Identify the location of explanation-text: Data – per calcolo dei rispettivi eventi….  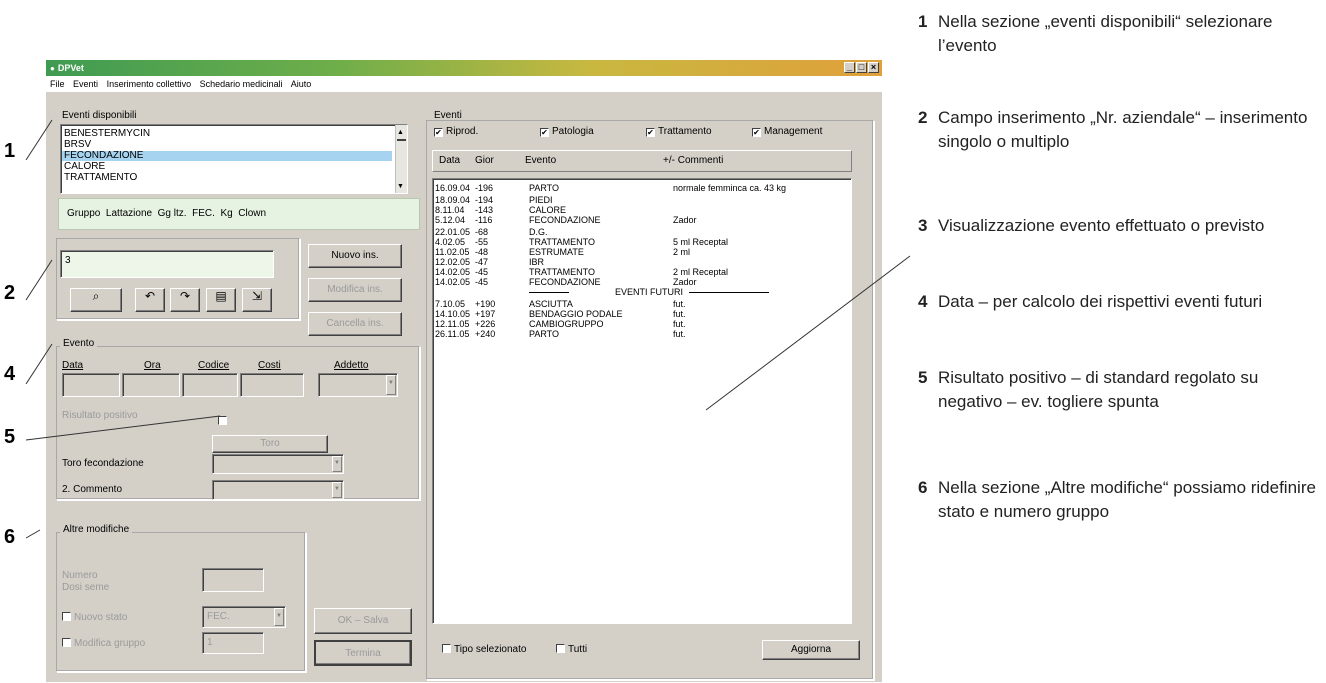
(1100, 301).